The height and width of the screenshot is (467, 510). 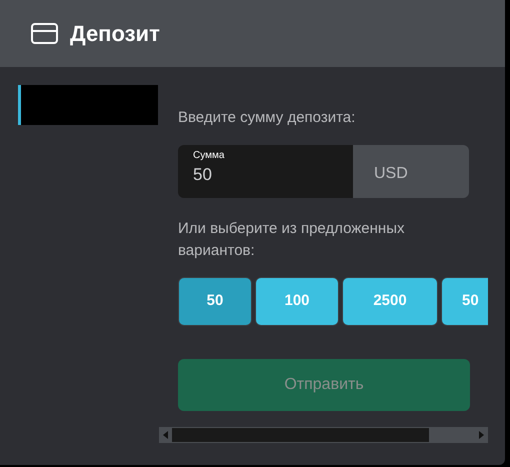 What do you see at coordinates (88, 105) in the screenshot?
I see `sidebar-item` at bounding box center [88, 105].